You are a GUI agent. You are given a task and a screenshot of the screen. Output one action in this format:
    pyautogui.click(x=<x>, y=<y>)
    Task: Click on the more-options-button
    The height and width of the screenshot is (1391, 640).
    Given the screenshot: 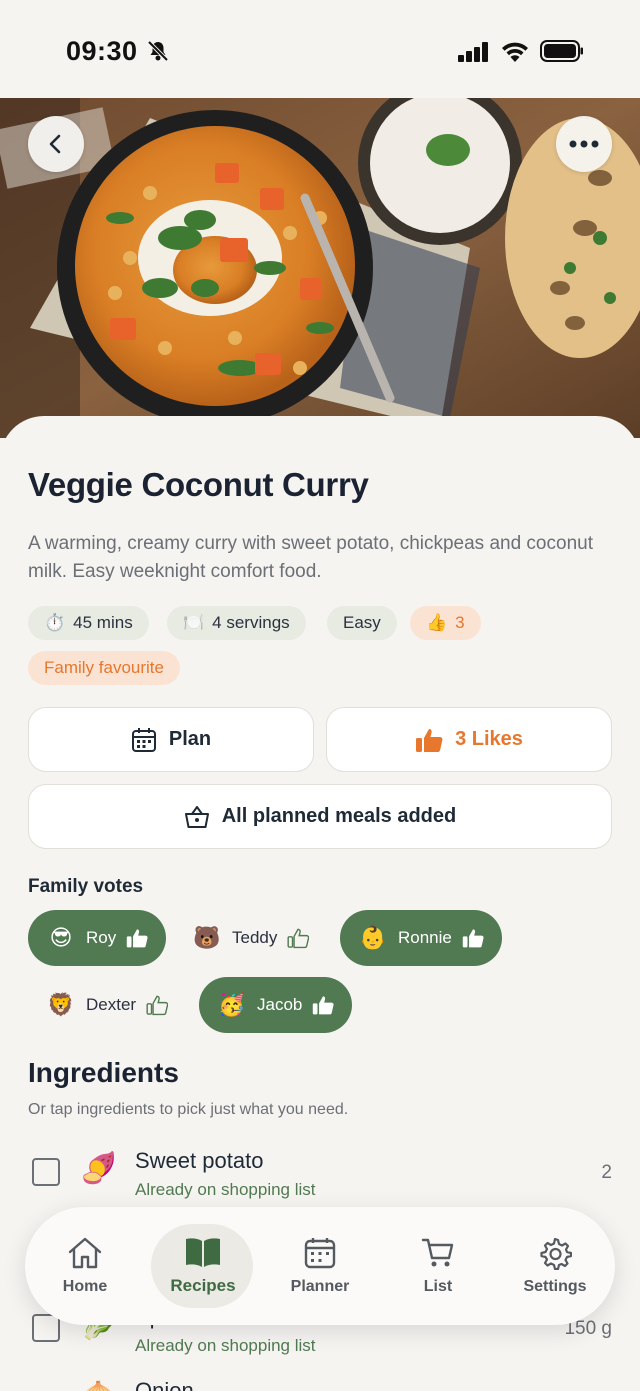 What is the action you would take?
    pyautogui.click(x=584, y=144)
    